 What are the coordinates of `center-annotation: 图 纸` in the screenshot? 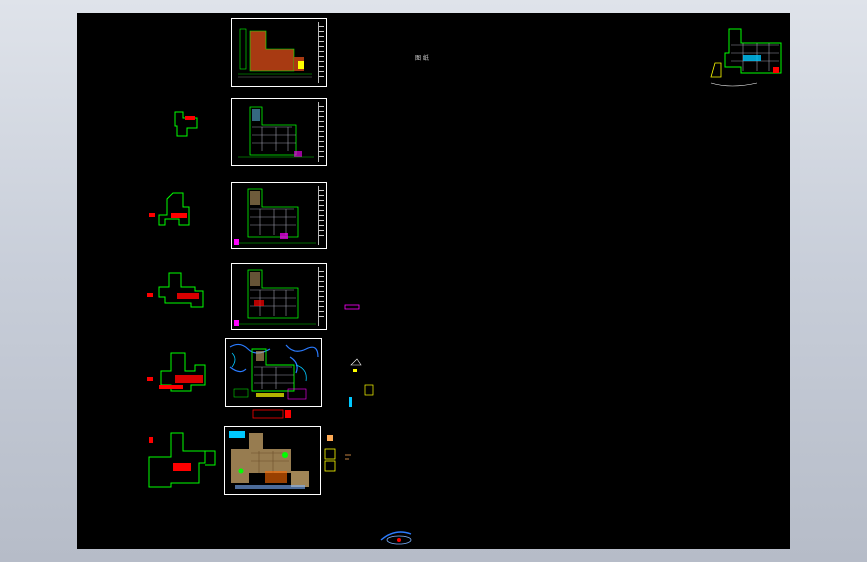 It's located at (422, 58).